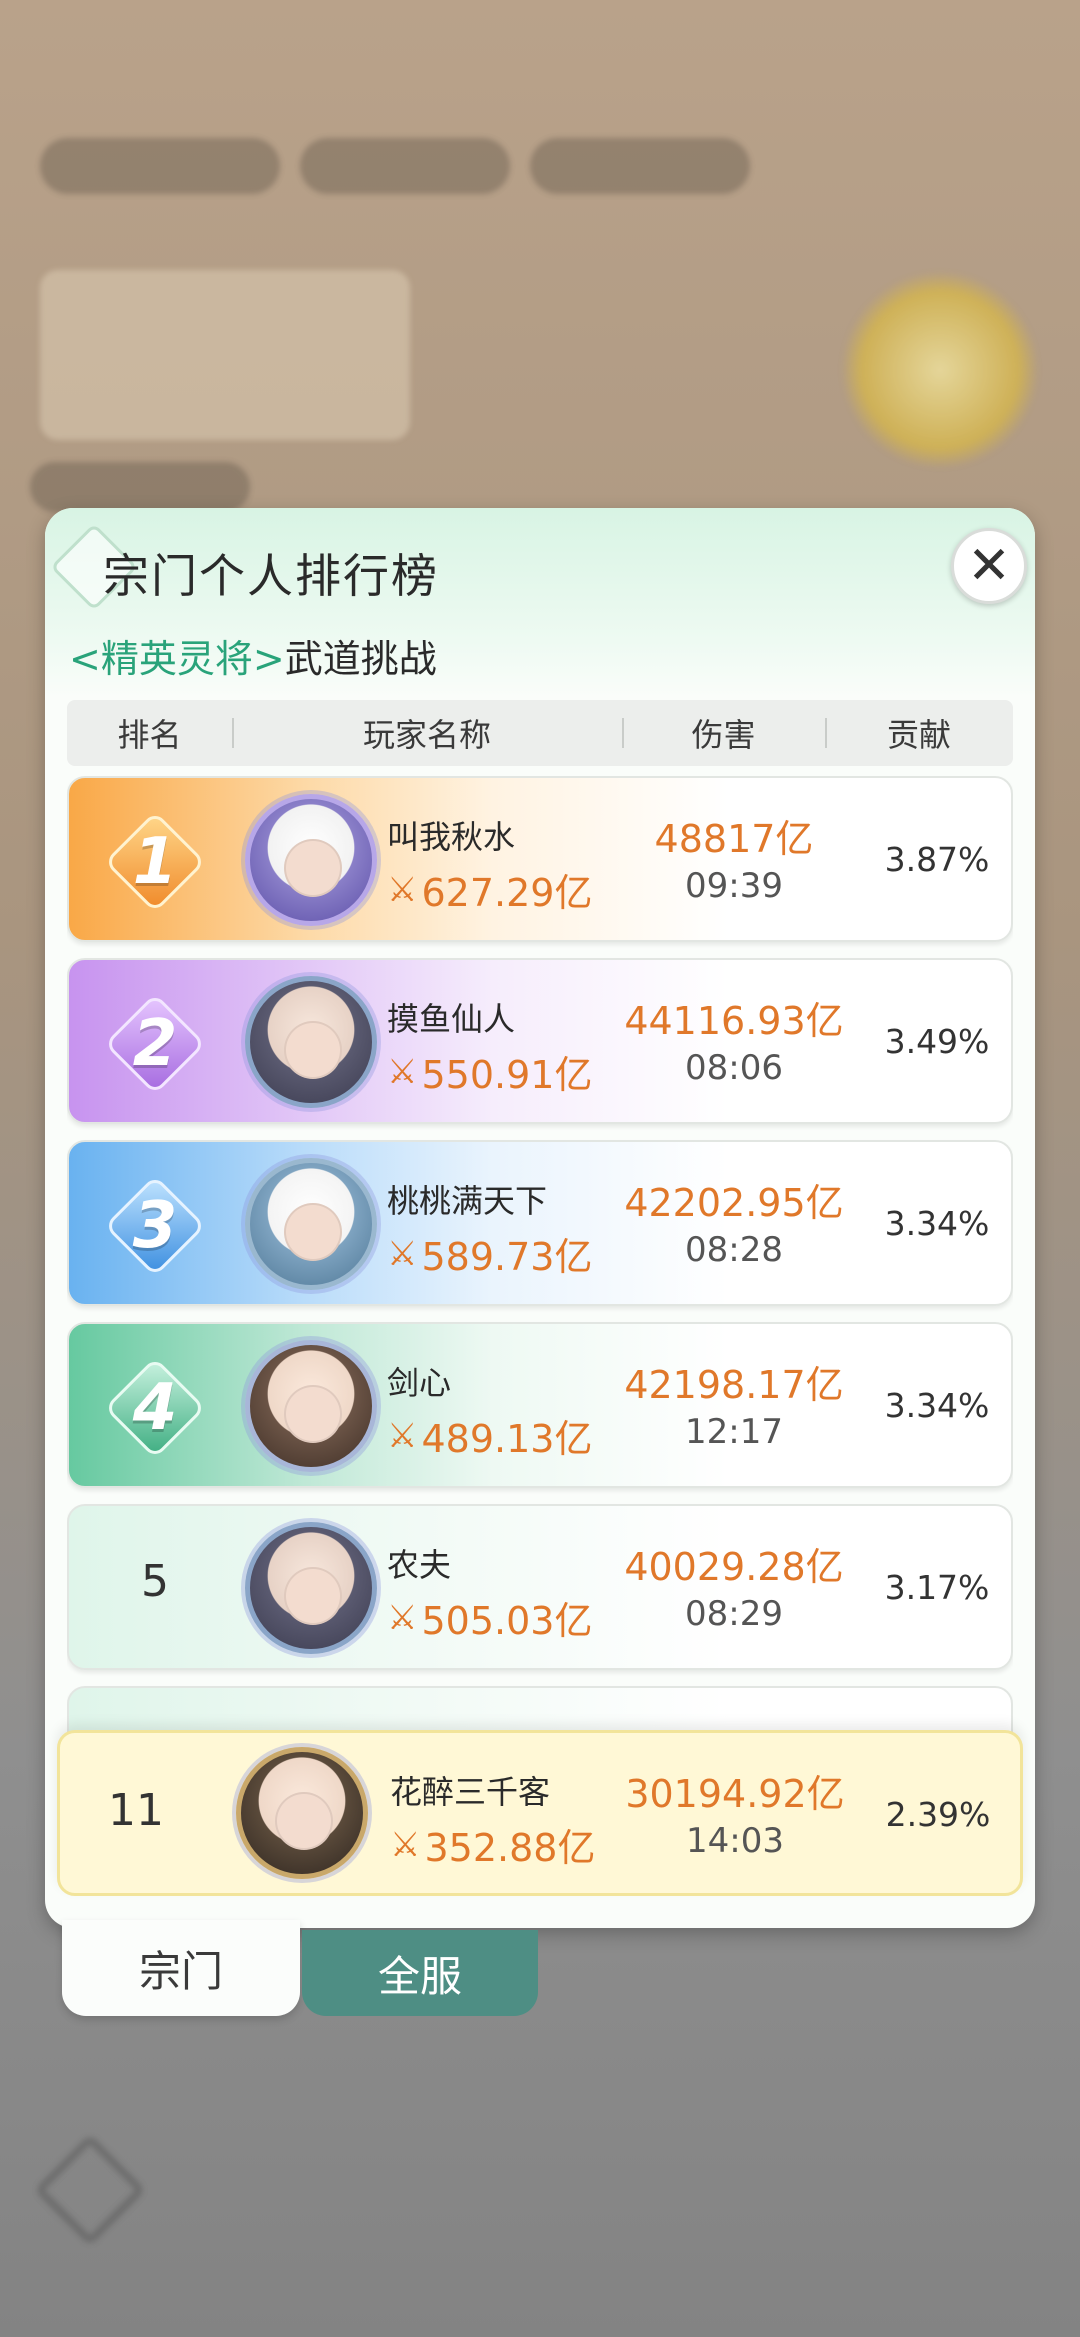  I want to click on rank-number: 4, so click(155, 1408).